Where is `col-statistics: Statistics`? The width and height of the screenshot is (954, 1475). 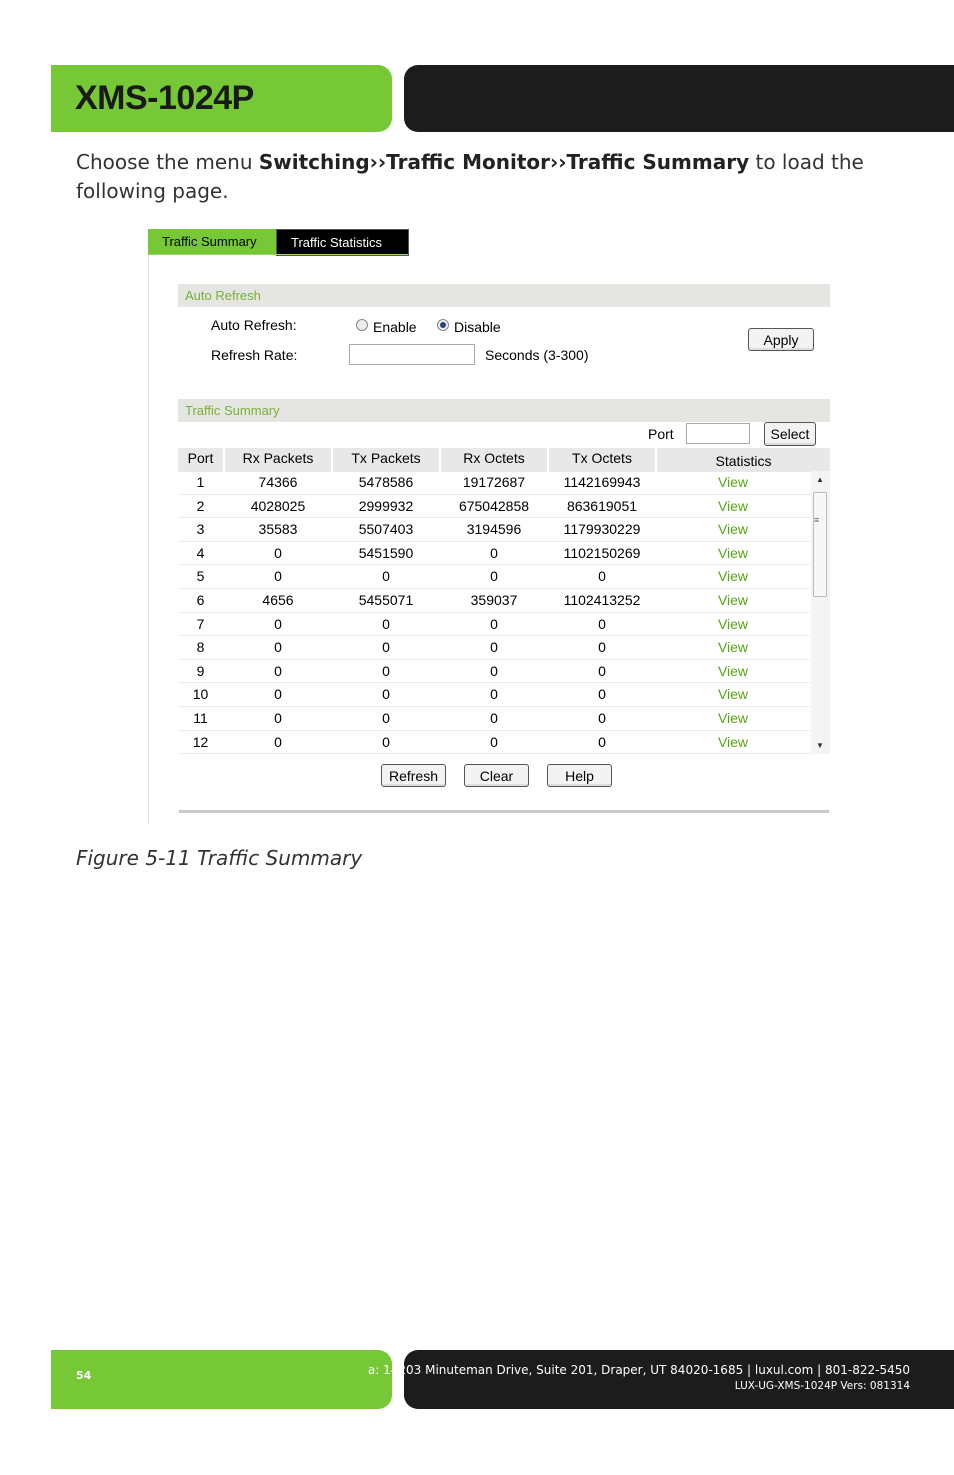 col-statistics: Statistics is located at coordinates (743, 460).